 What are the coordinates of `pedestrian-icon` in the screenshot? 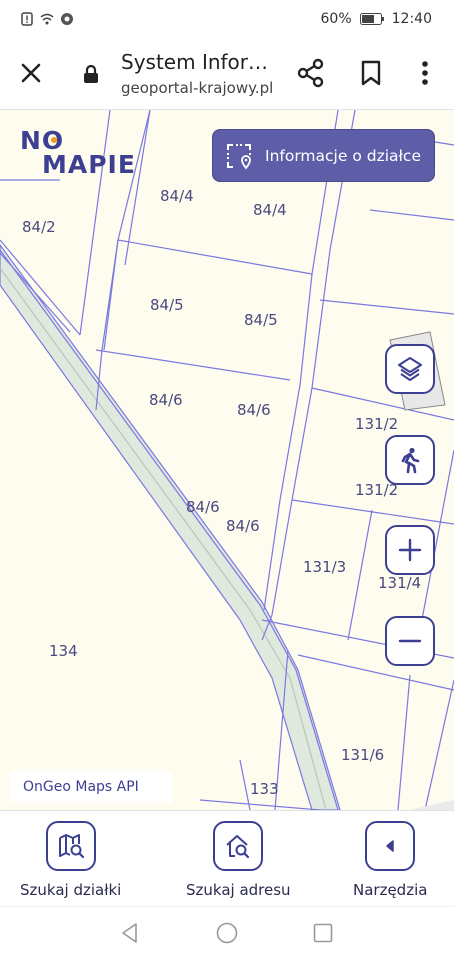 It's located at (410, 460).